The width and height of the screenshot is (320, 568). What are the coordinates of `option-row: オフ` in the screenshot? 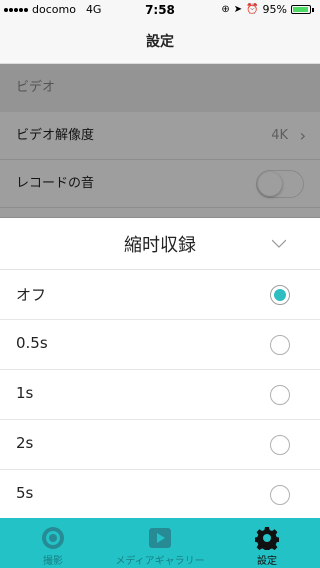 It's located at (160, 295).